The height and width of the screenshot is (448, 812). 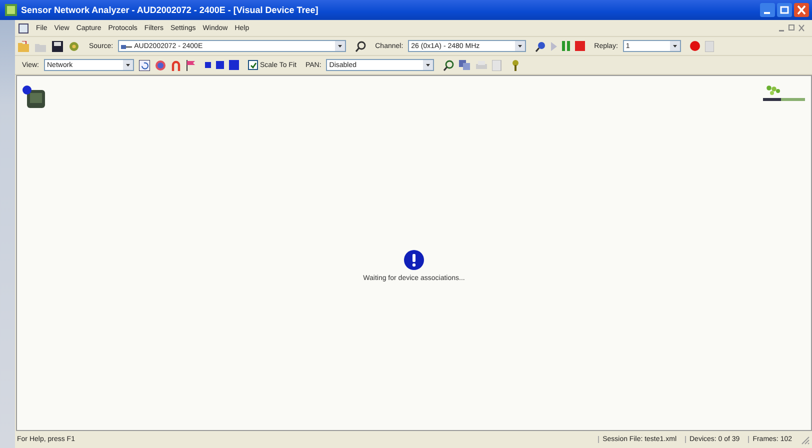 What do you see at coordinates (176, 65) in the screenshot?
I see `magnet-icon` at bounding box center [176, 65].